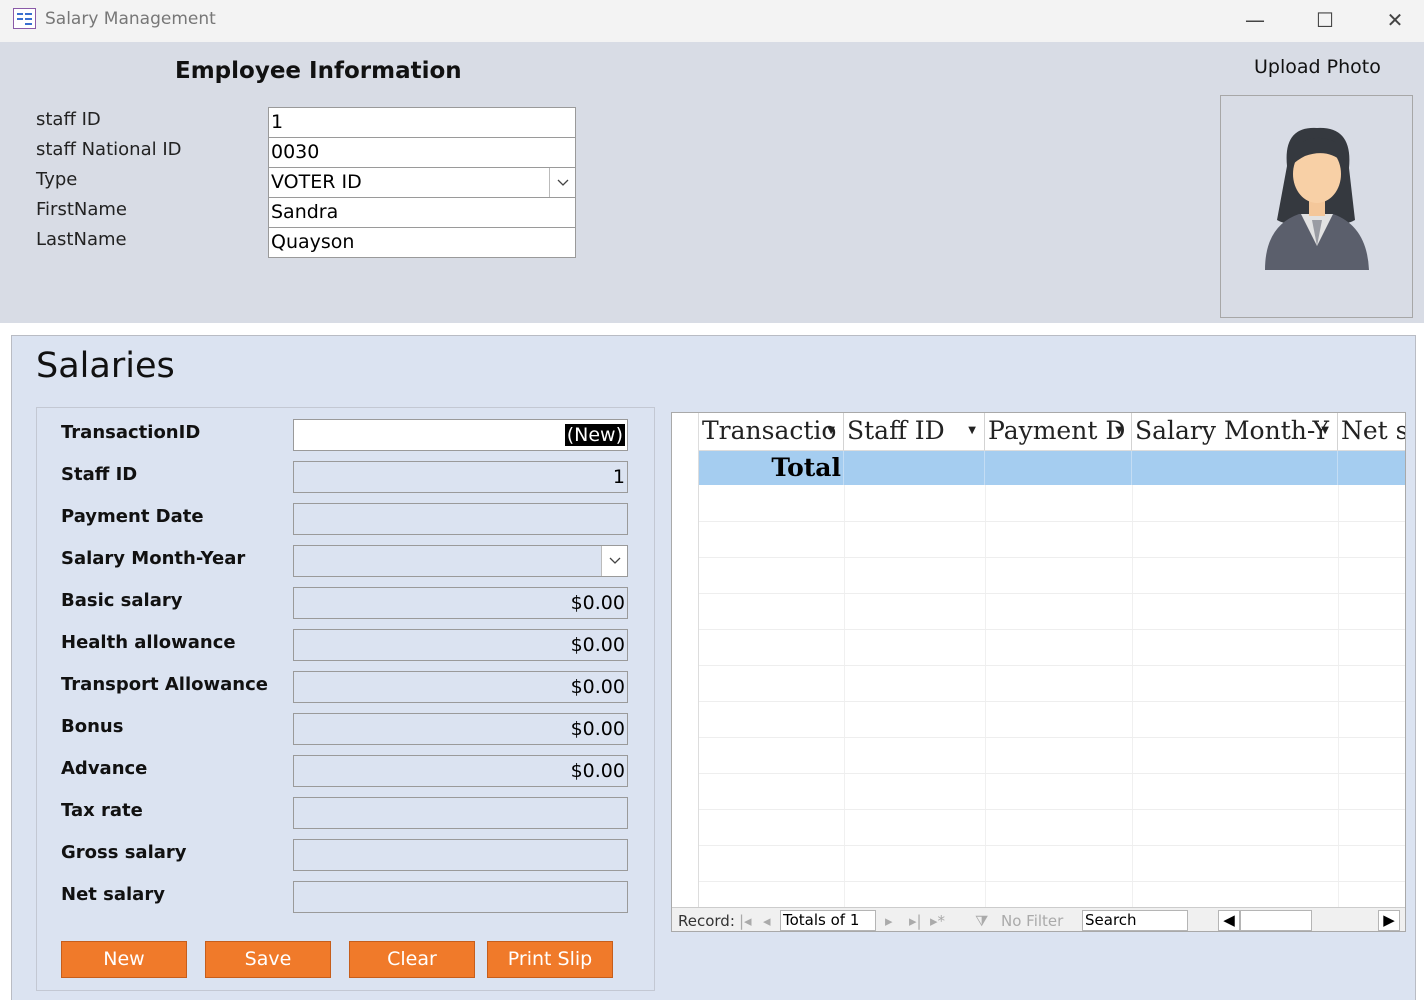  I want to click on national-id-field: 0030, so click(422, 152).